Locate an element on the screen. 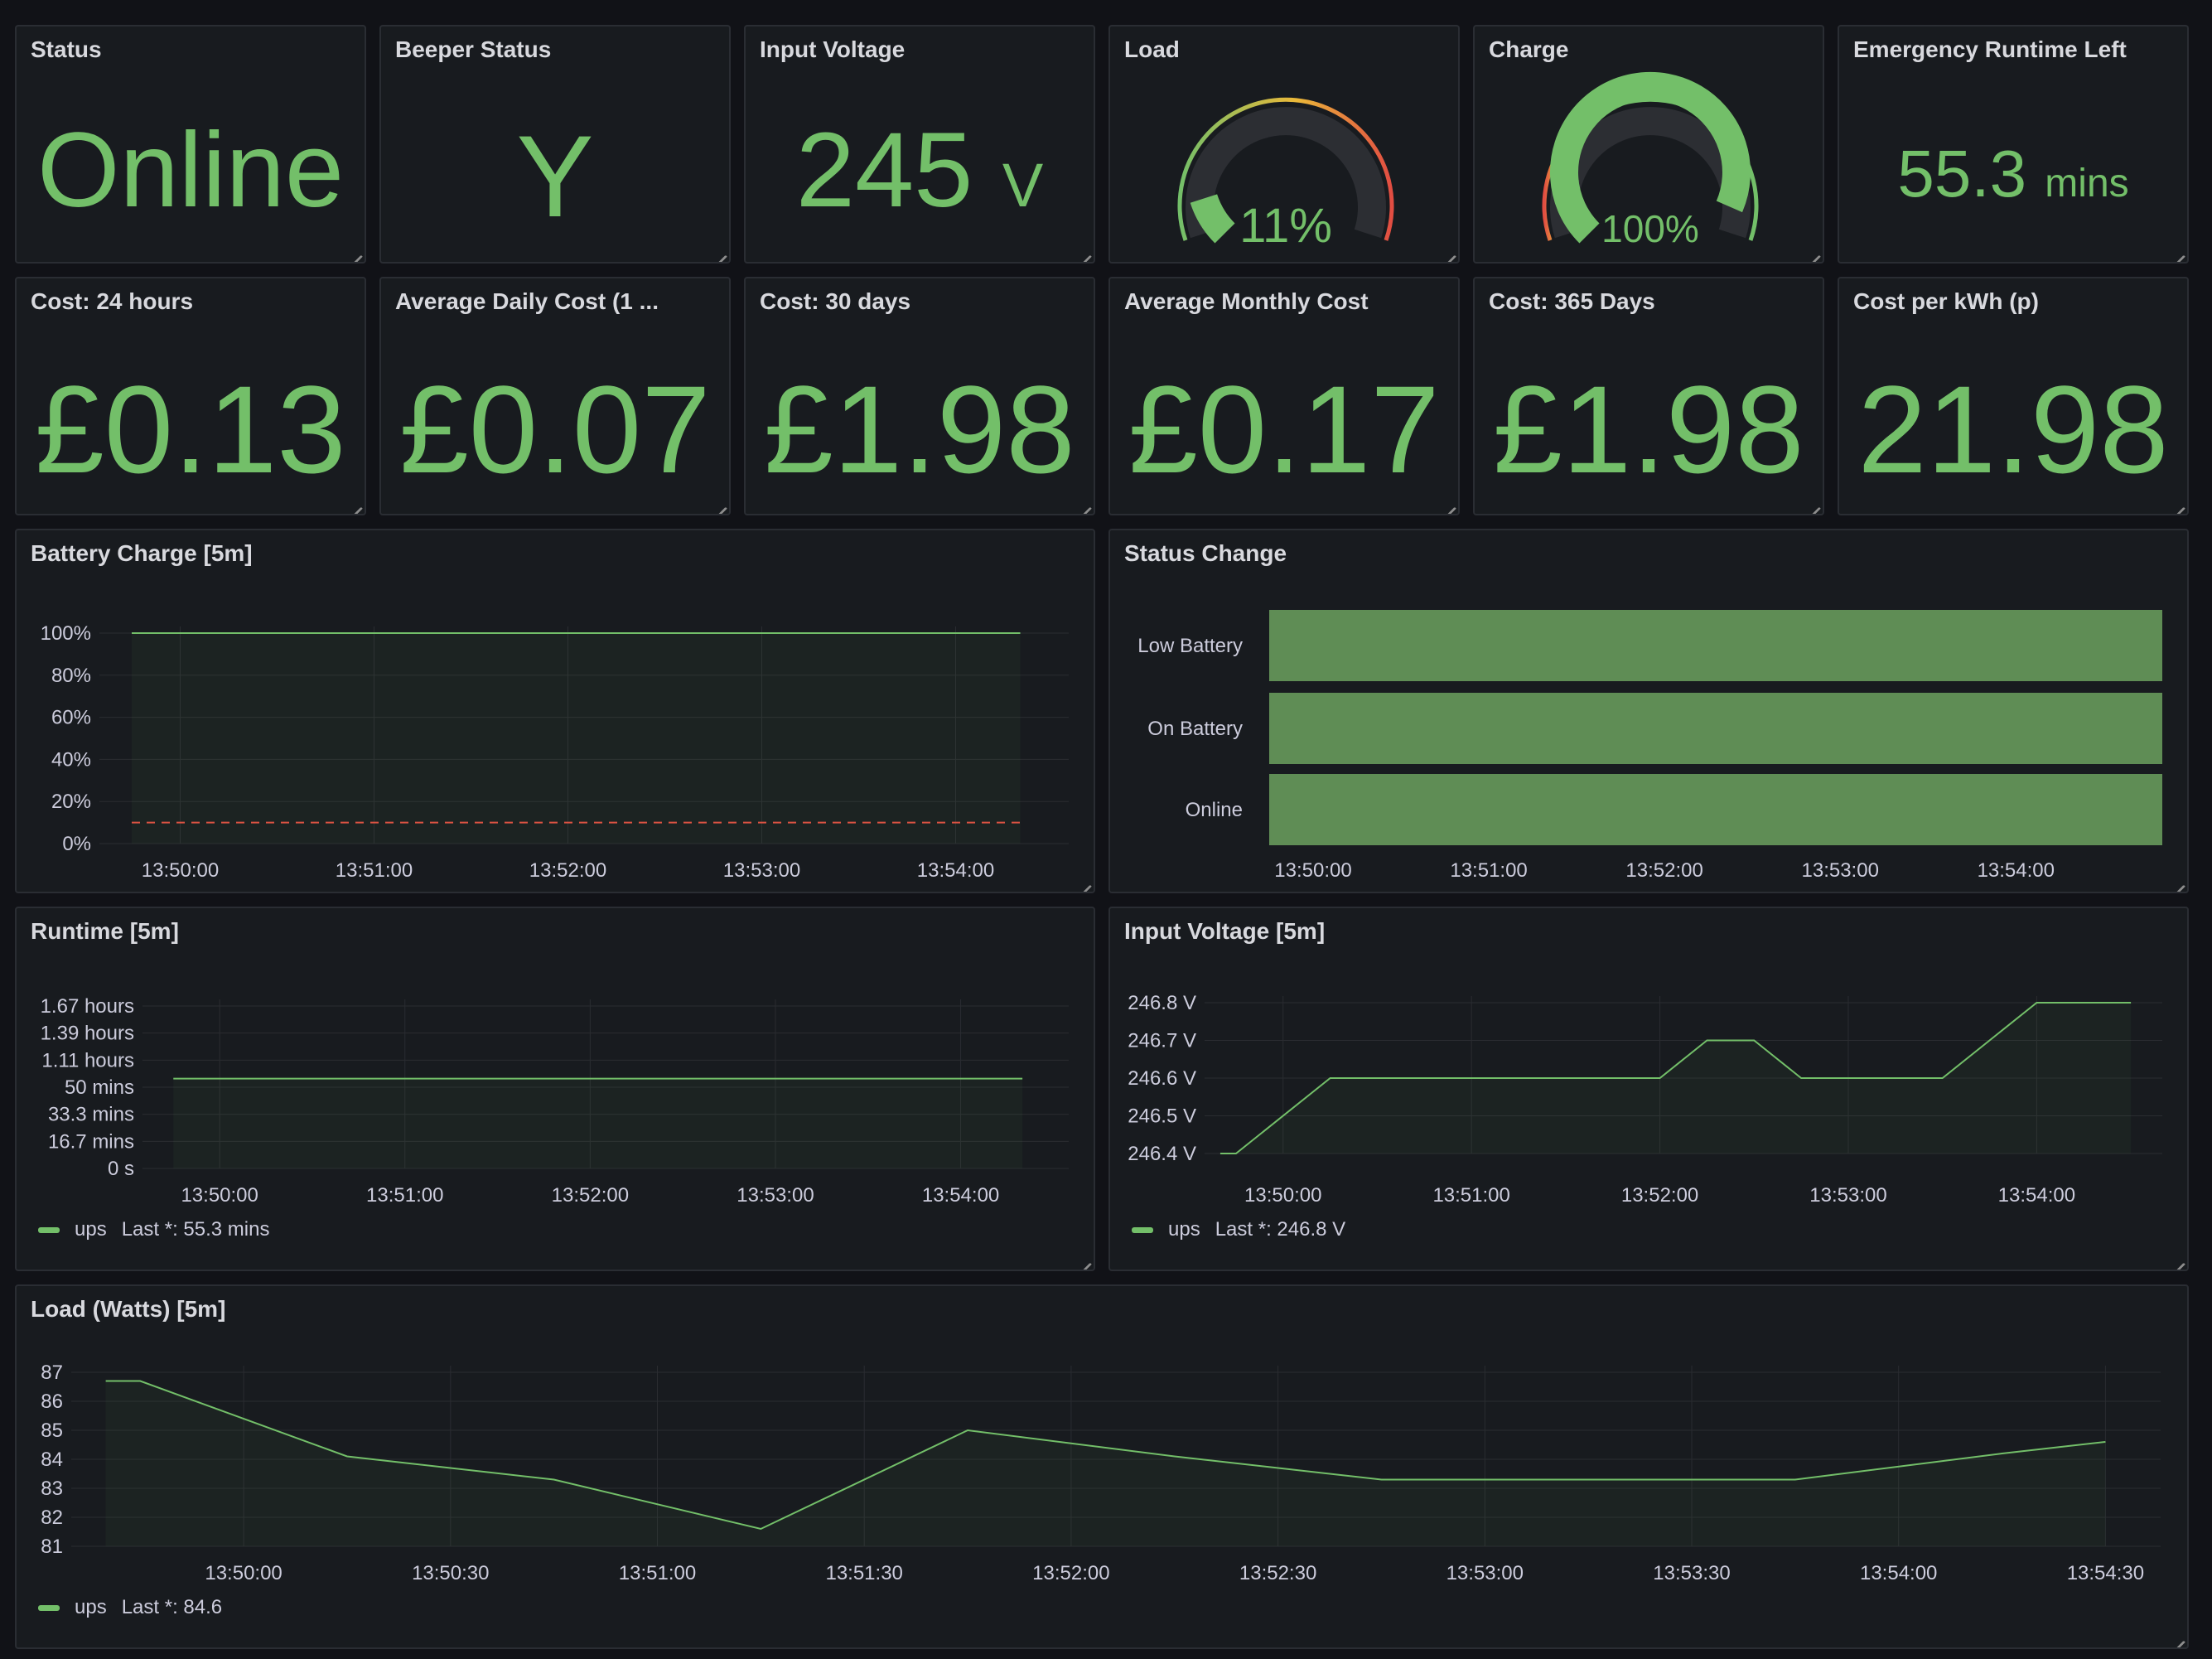 The height and width of the screenshot is (1659, 2212). input-voltage-unit: V is located at coordinates (1023, 185).